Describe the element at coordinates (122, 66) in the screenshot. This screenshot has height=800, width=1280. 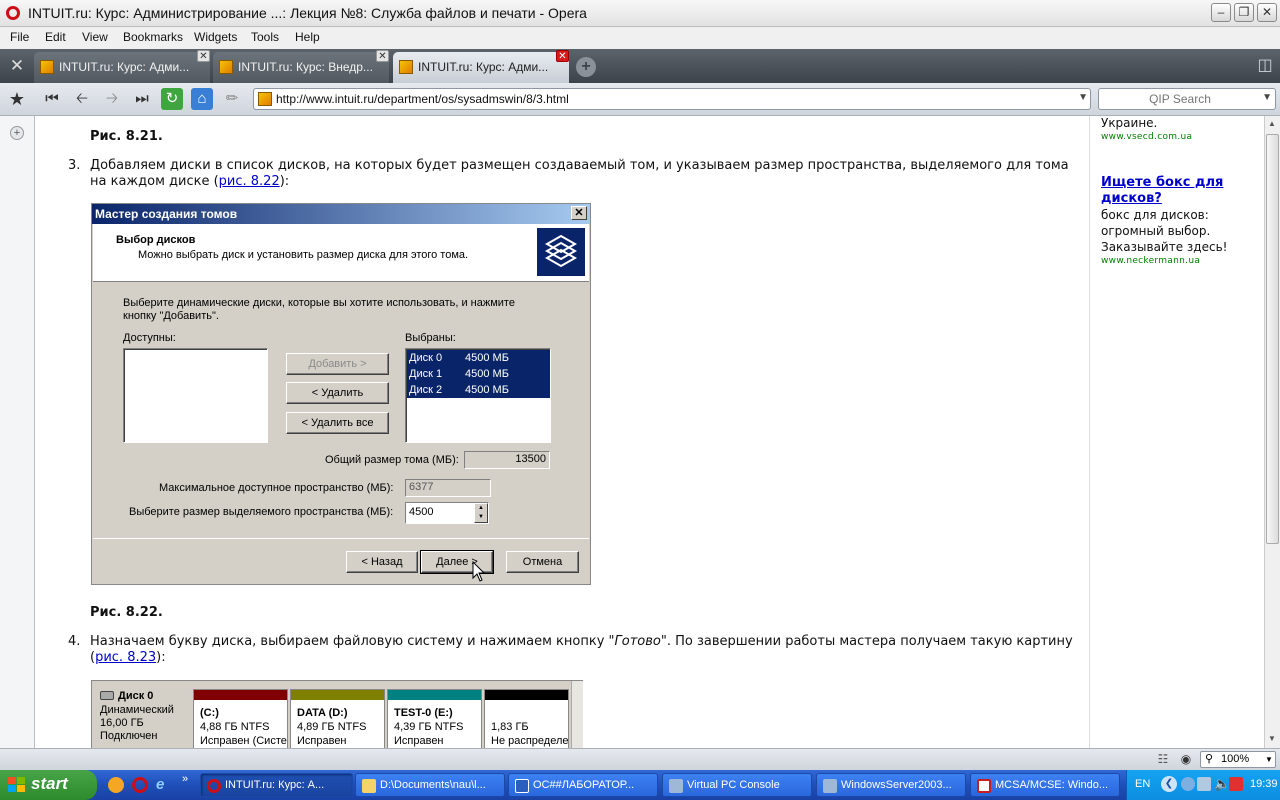
I see `tab-1: INTUIT.ru: Курс: Адми... ✕` at that location.